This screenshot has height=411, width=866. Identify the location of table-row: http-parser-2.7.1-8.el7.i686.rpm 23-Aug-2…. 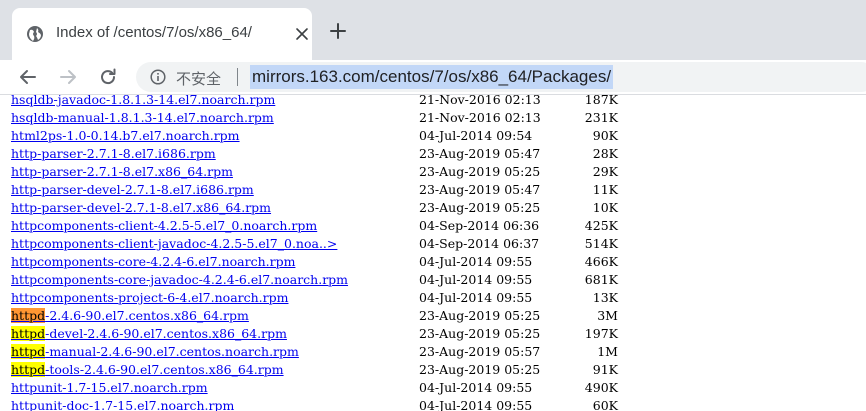
(433, 154).